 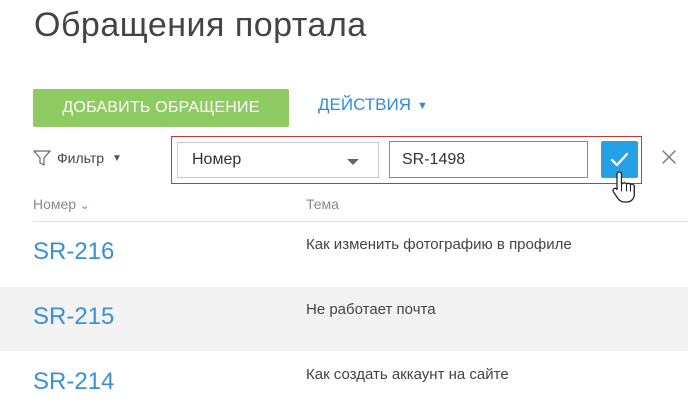 I want to click on filter-funnel-icon, so click(x=42, y=158).